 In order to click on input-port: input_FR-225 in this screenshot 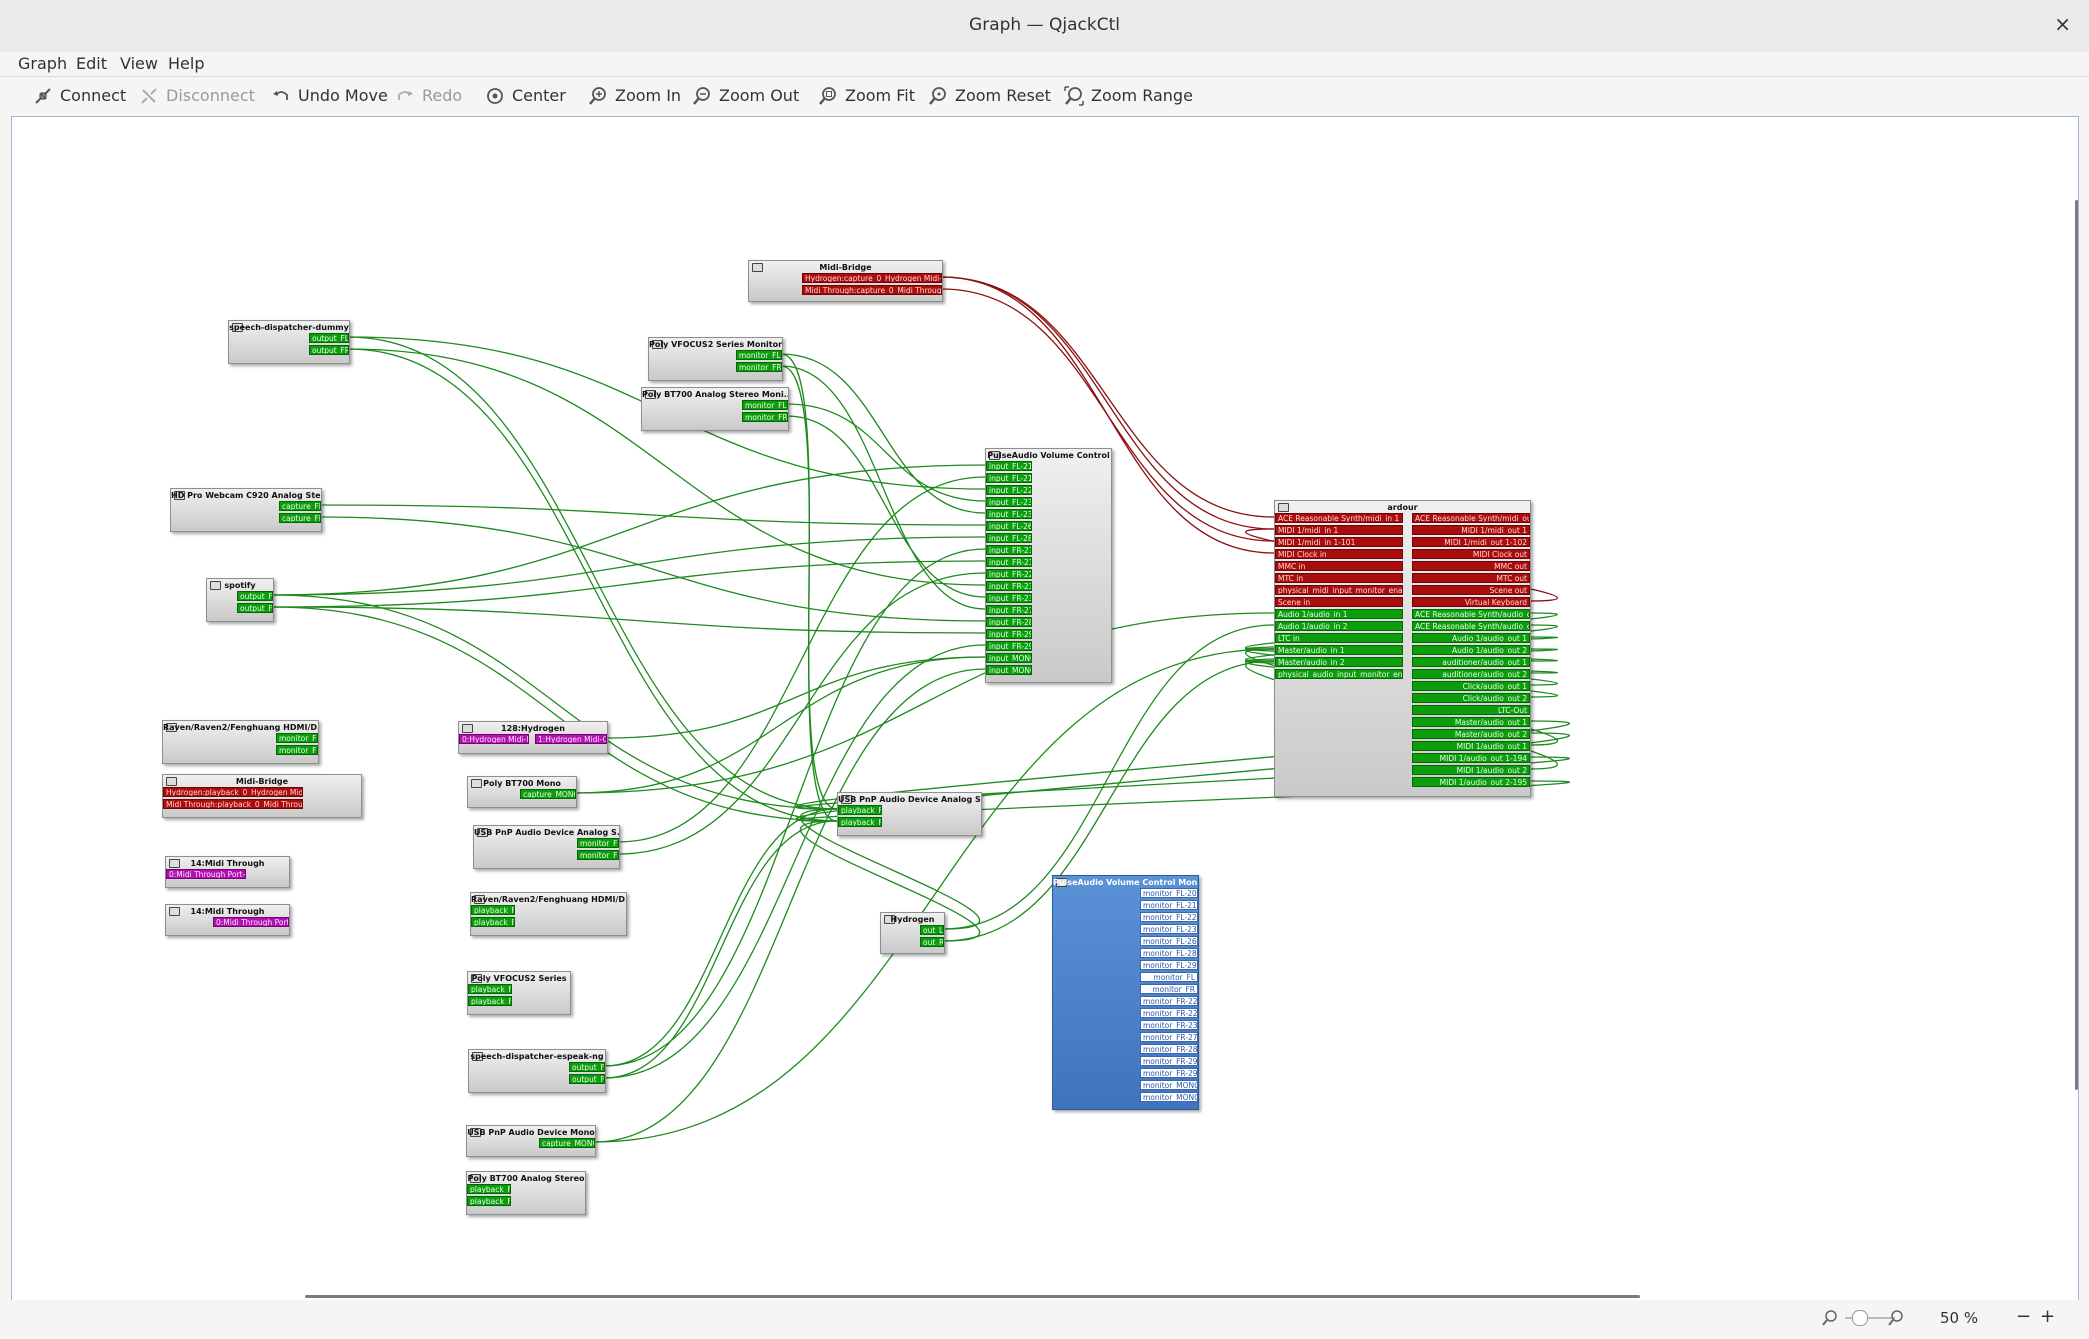, I will do `click(1009, 574)`.